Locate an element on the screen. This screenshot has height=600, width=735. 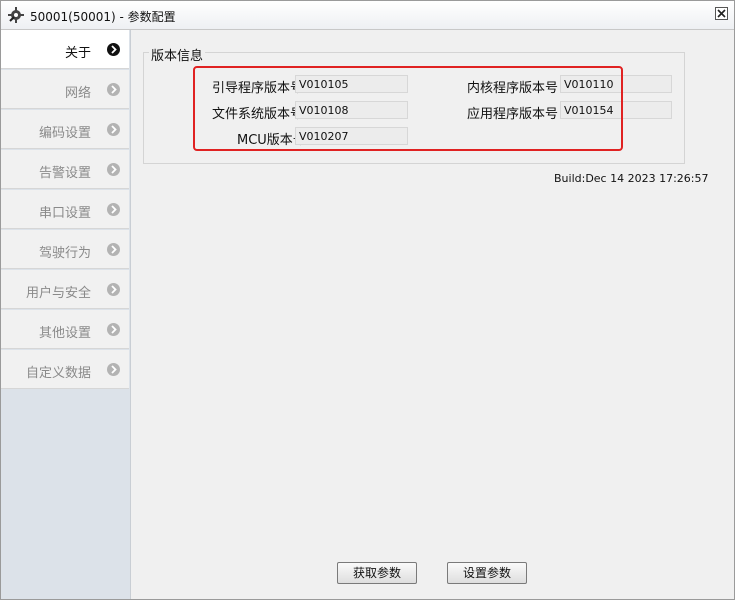
set-params-button: 设置参数 is located at coordinates (487, 573).